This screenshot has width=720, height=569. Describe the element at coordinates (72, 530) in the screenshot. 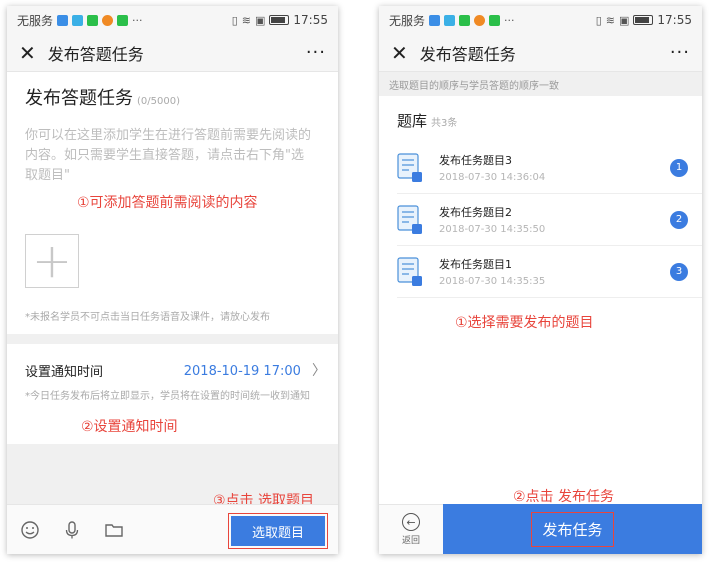

I see `microphone-icon` at that location.